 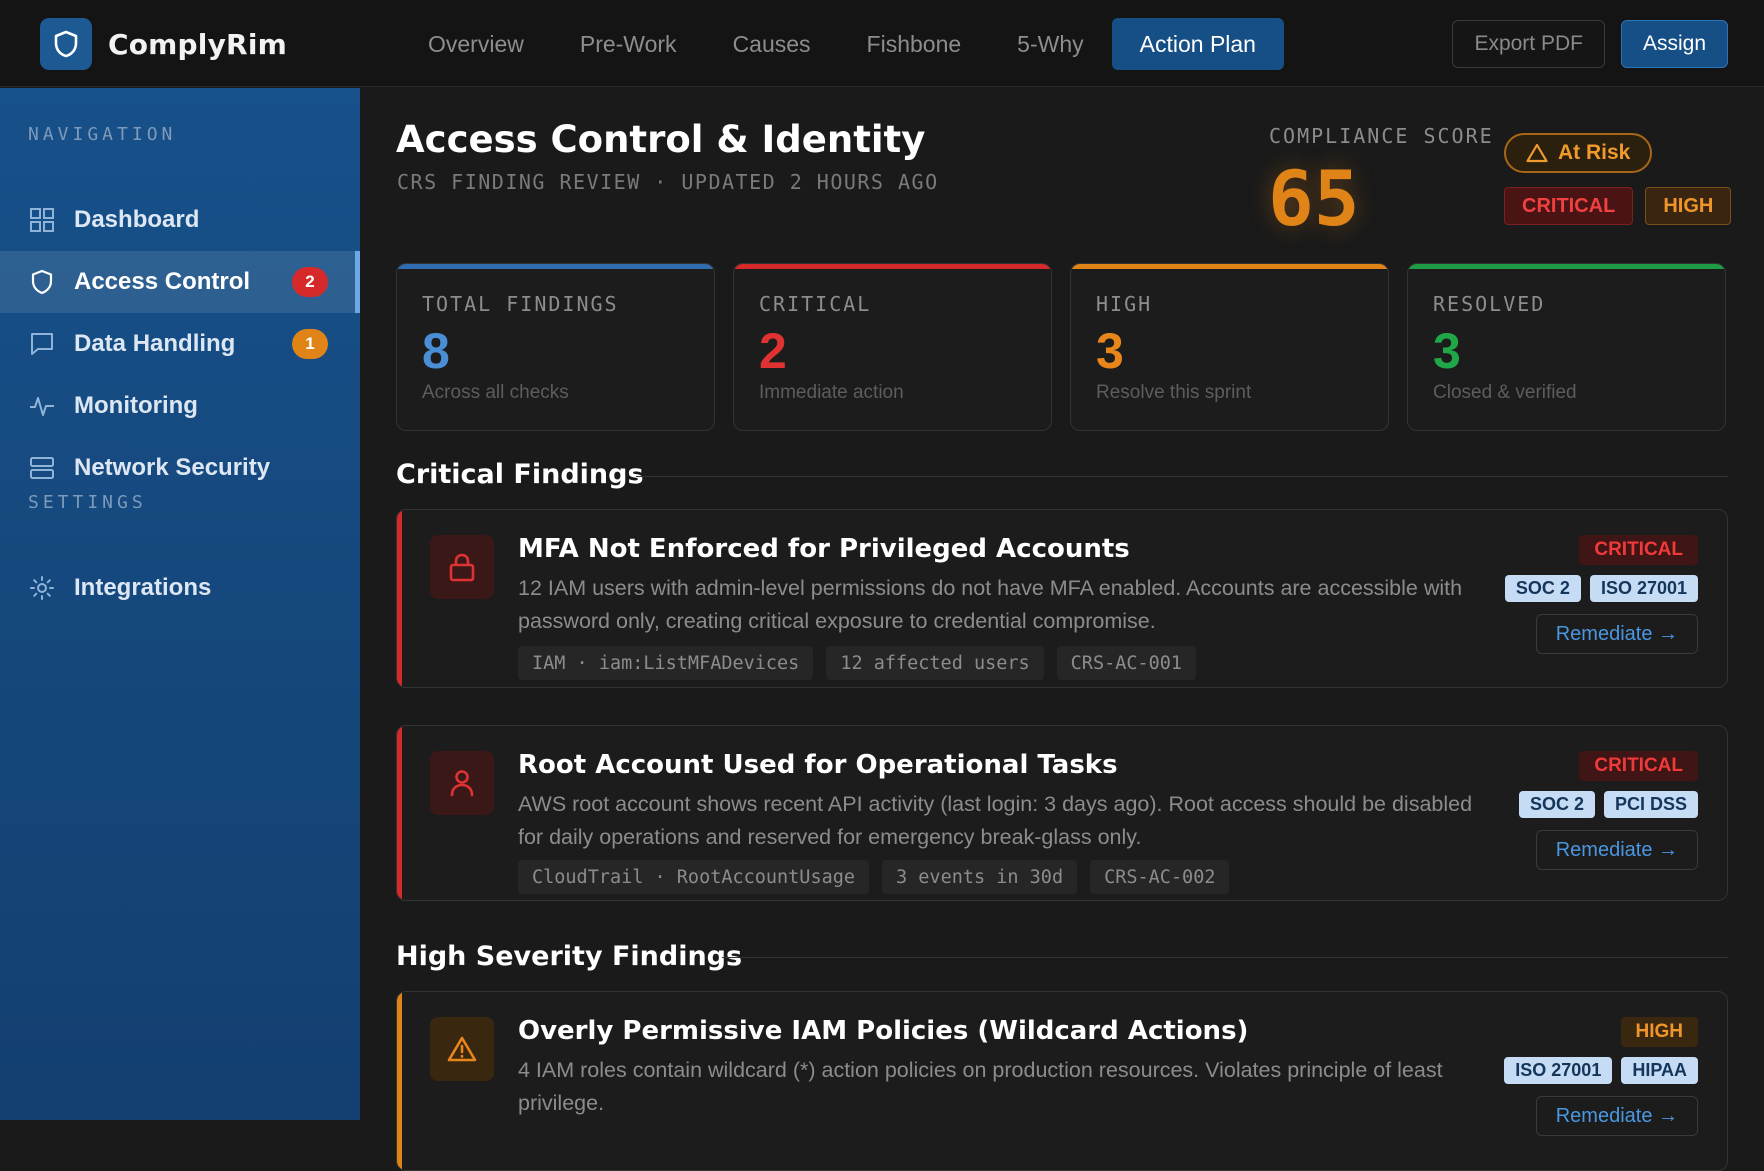 What do you see at coordinates (163, 44) in the screenshot?
I see `brand: ComplyRim` at bounding box center [163, 44].